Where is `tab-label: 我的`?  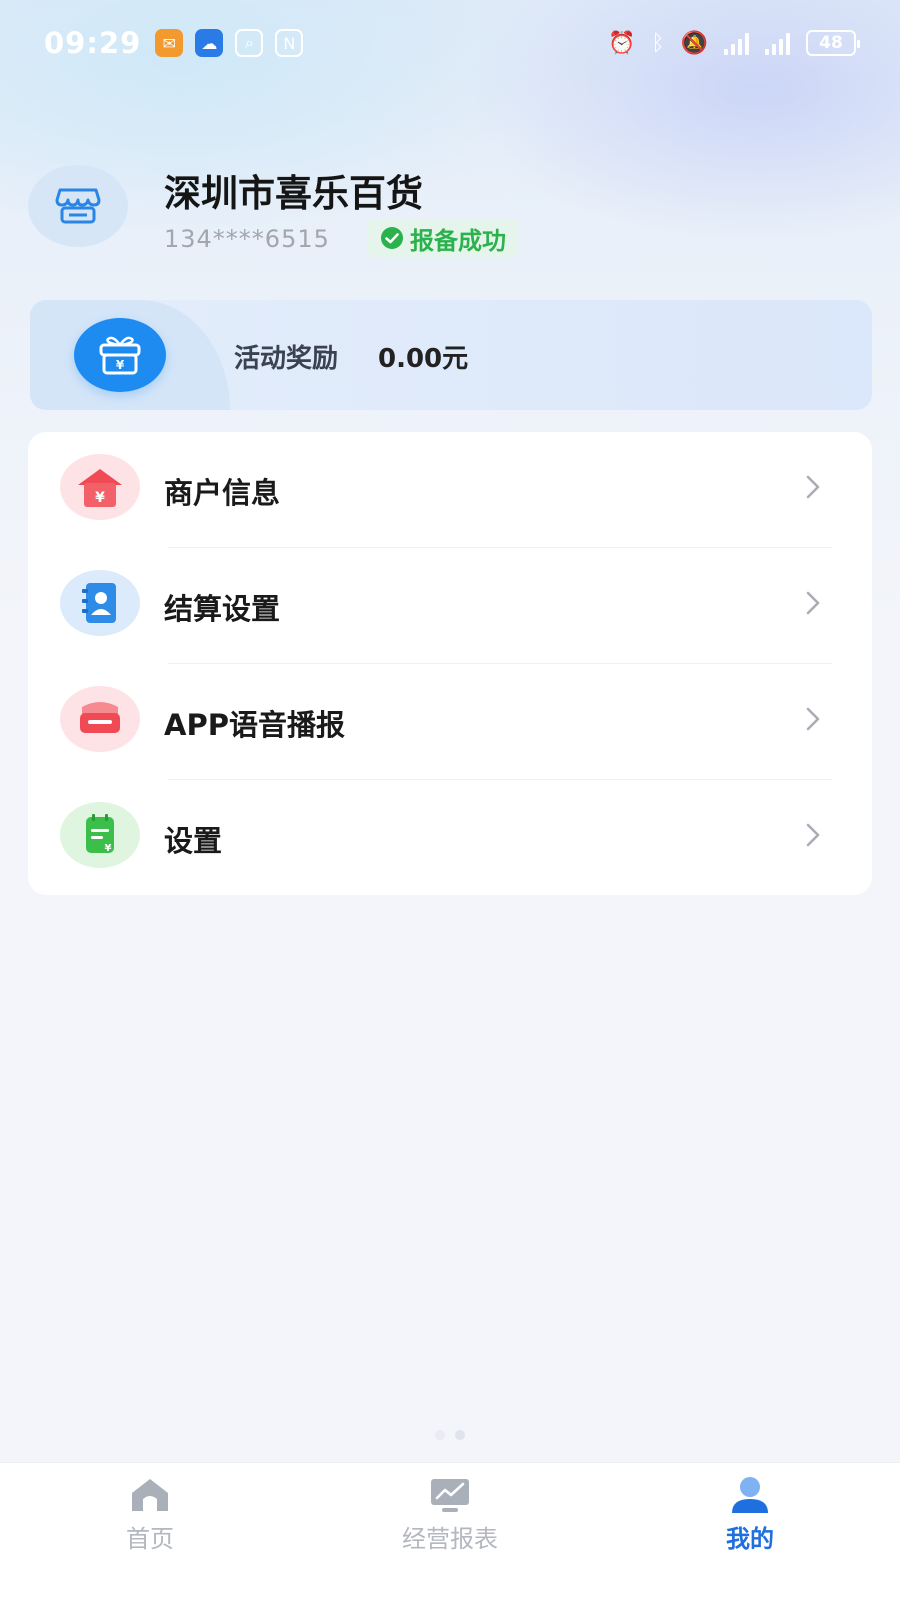
tab-label: 我的 is located at coordinates (750, 1539).